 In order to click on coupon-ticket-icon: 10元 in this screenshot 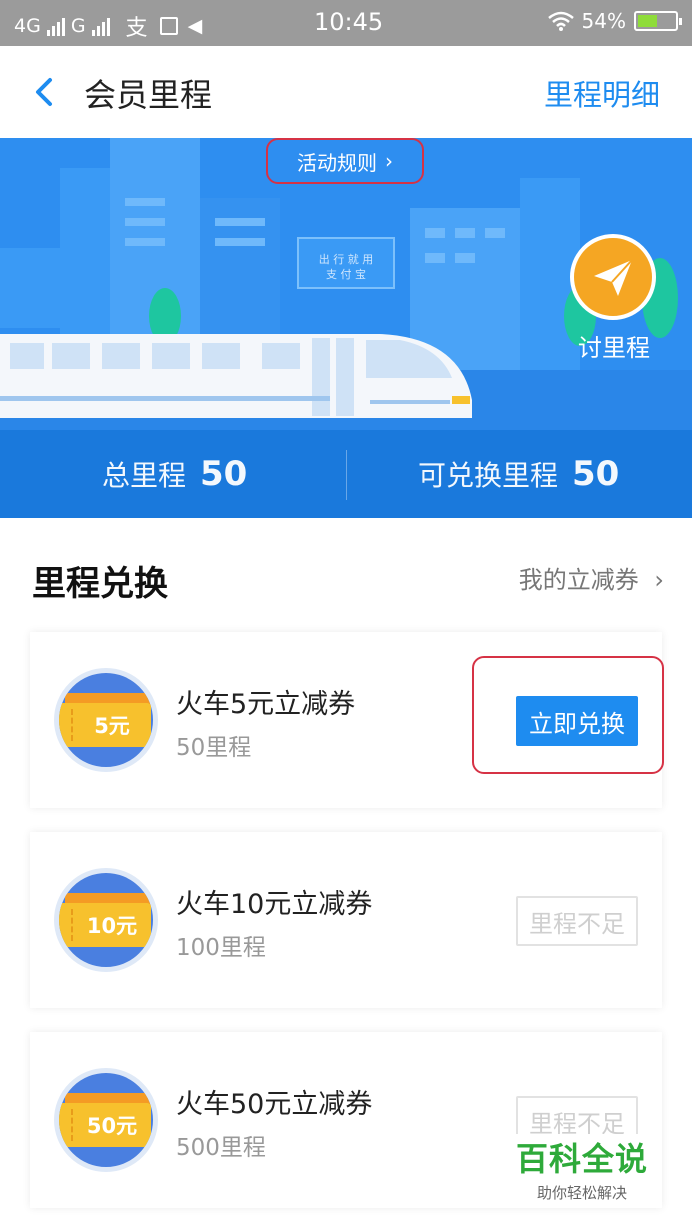, I will do `click(106, 920)`.